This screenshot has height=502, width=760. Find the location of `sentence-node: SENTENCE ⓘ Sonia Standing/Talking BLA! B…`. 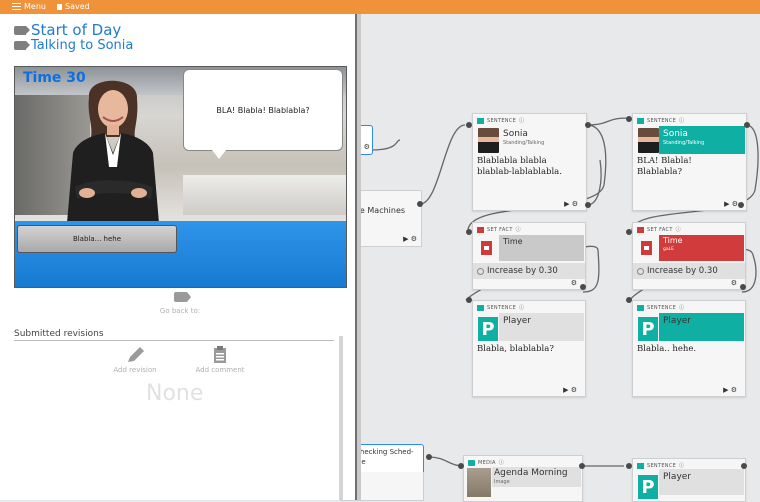

sentence-node: SENTENCE ⓘ Sonia Standing/Talking BLA! B… is located at coordinates (689, 162).